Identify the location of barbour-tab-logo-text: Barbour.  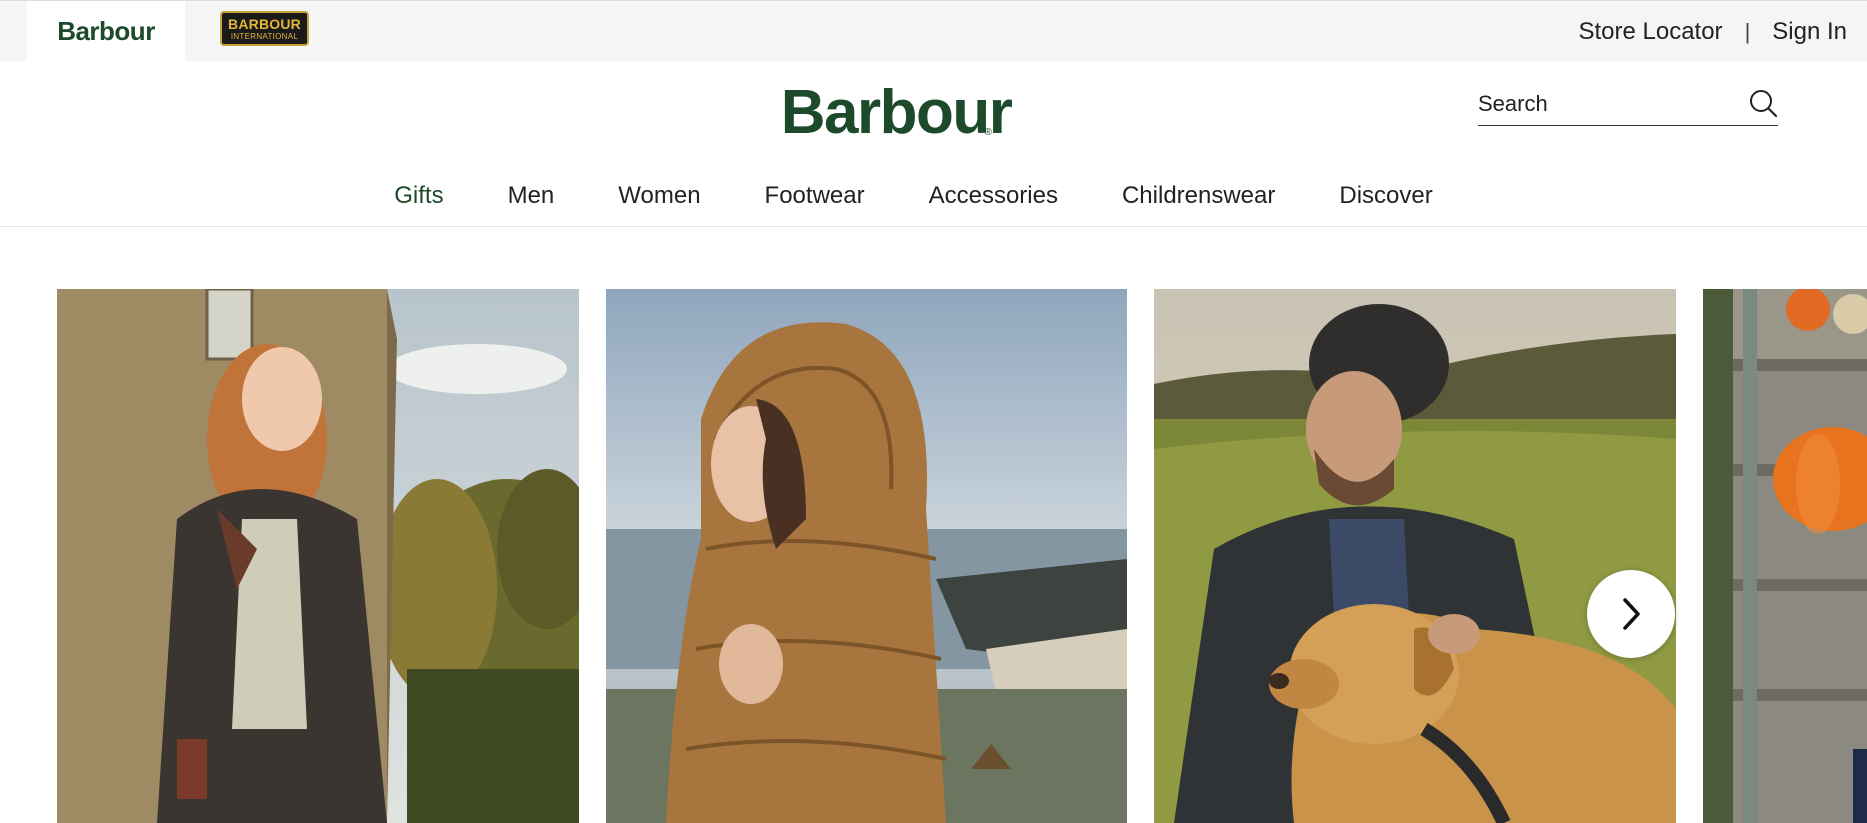
(106, 31).